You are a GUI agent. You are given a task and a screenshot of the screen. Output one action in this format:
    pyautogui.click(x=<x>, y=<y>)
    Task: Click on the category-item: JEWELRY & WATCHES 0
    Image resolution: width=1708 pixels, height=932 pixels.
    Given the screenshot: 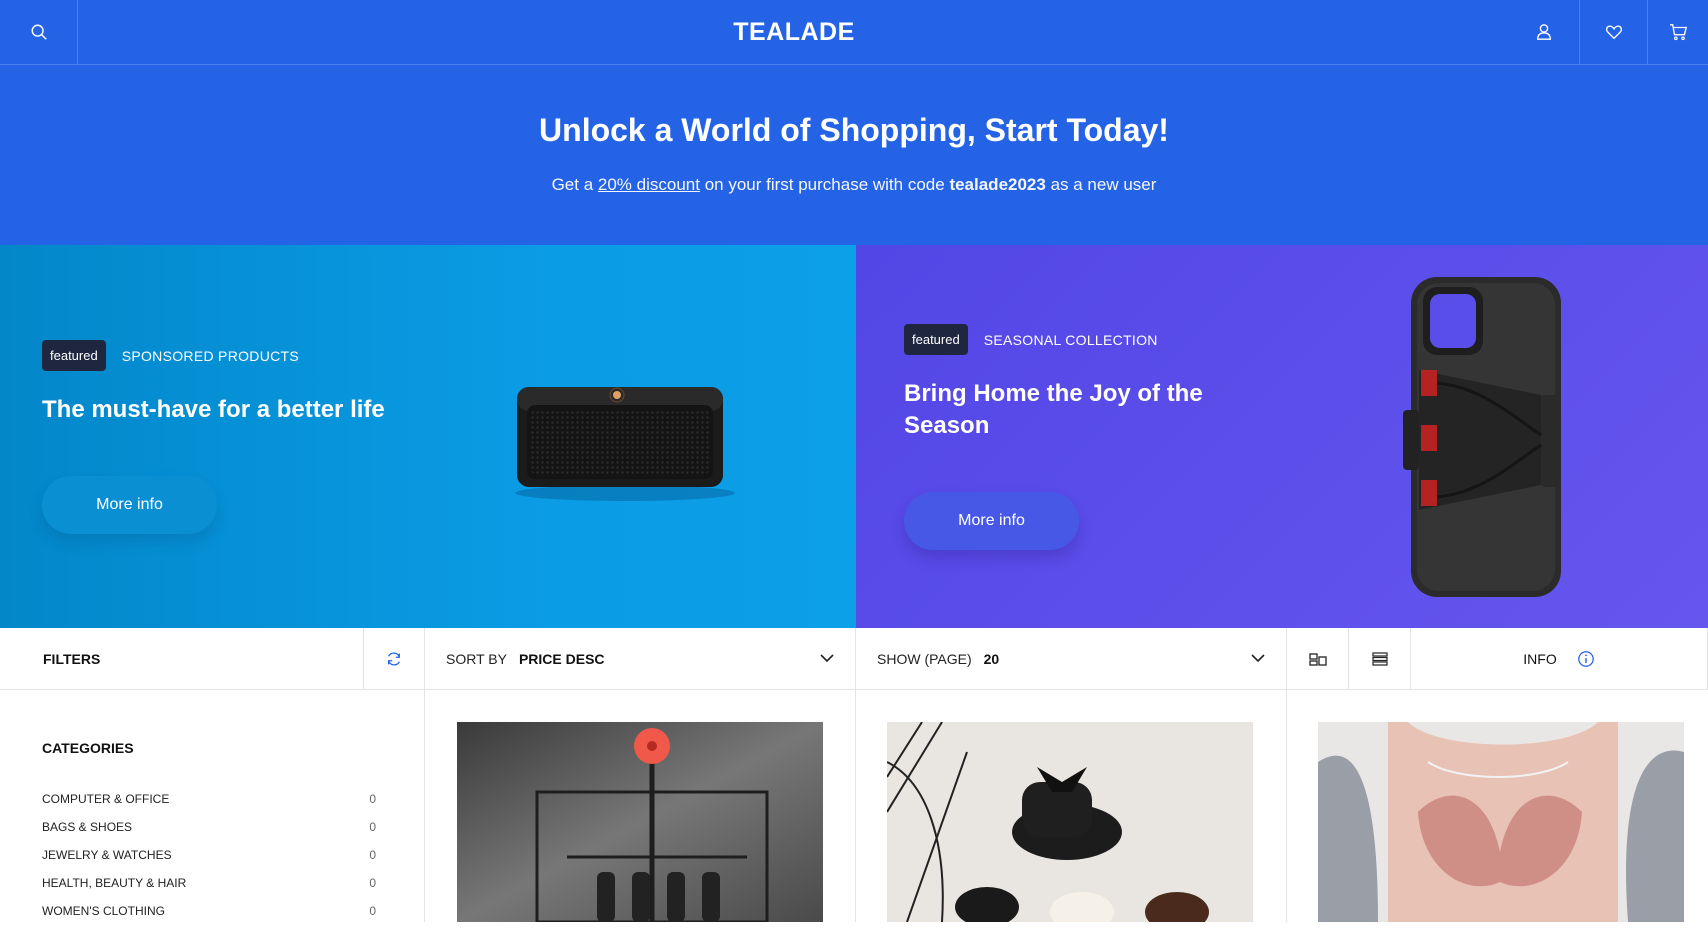 What is the action you would take?
    pyautogui.click(x=209, y=862)
    